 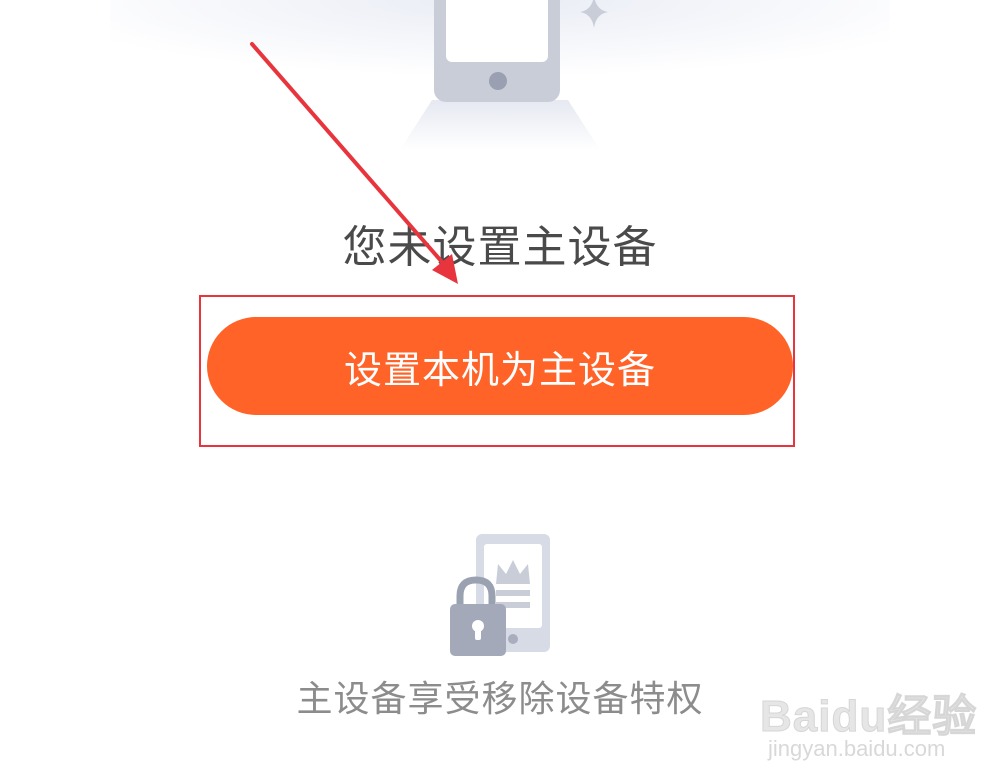 What do you see at coordinates (857, 748) in the screenshot?
I see `watermark-url: jingyan.baidu.com` at bounding box center [857, 748].